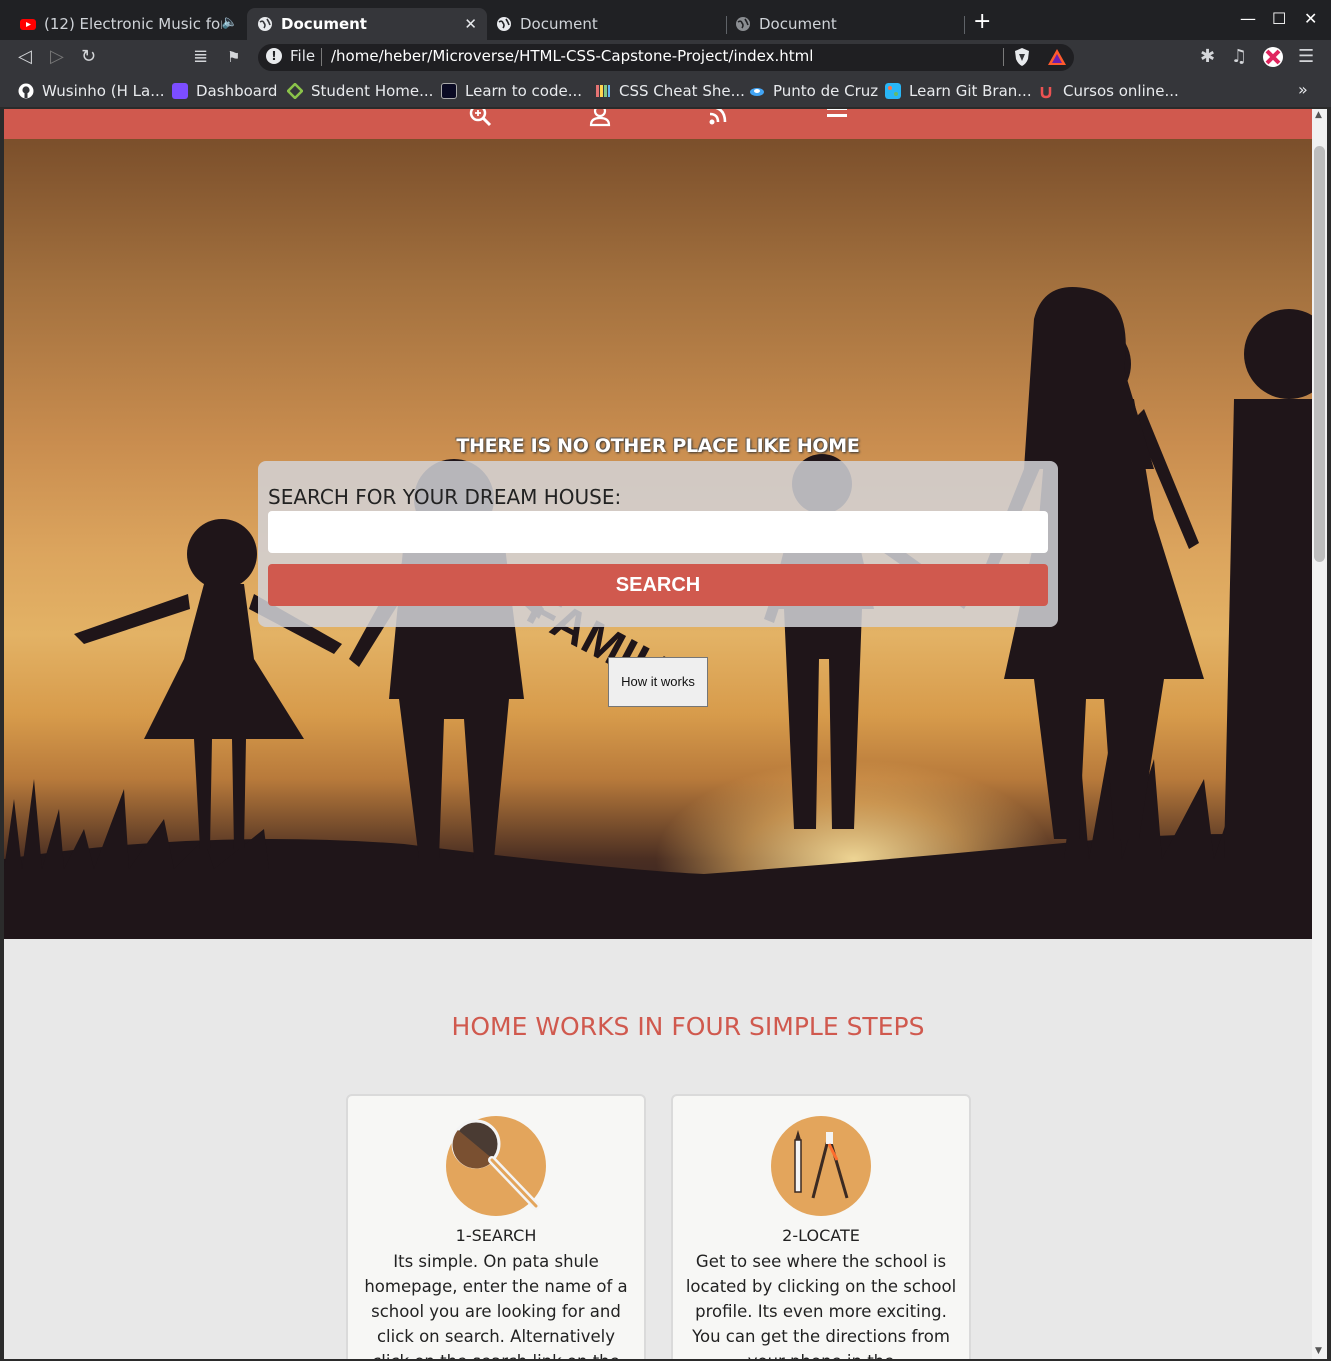  Describe the element at coordinates (470, 24) in the screenshot. I see `close-tab-icon: ✕` at that location.